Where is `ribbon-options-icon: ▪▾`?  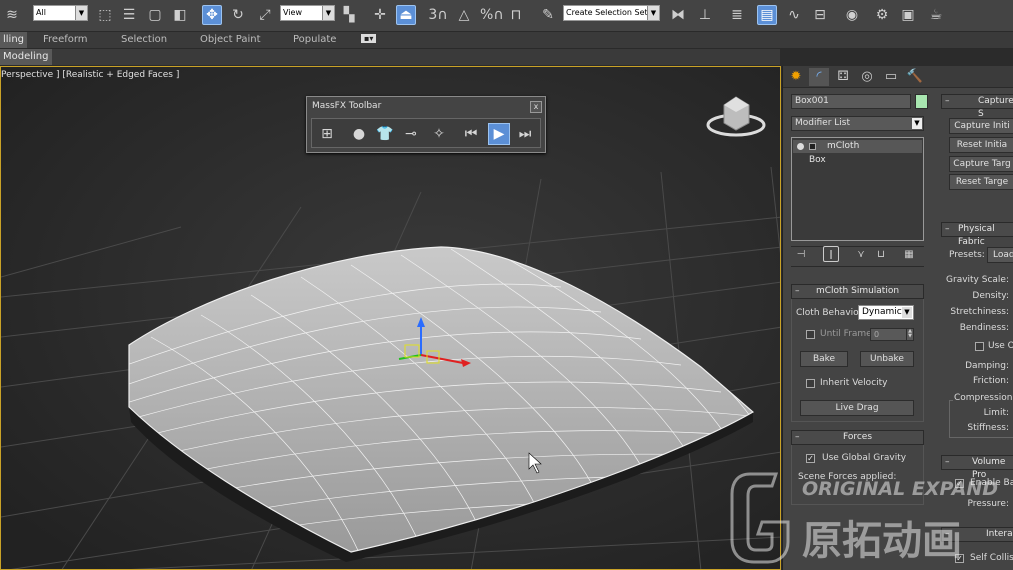 ribbon-options-icon: ▪▾ is located at coordinates (369, 38).